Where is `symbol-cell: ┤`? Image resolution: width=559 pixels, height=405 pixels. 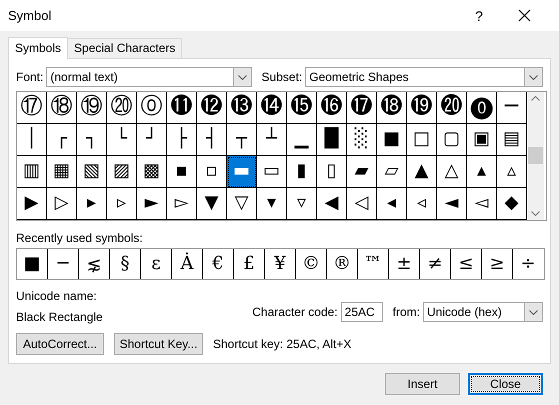 symbol-cell: ┤ is located at coordinates (212, 140).